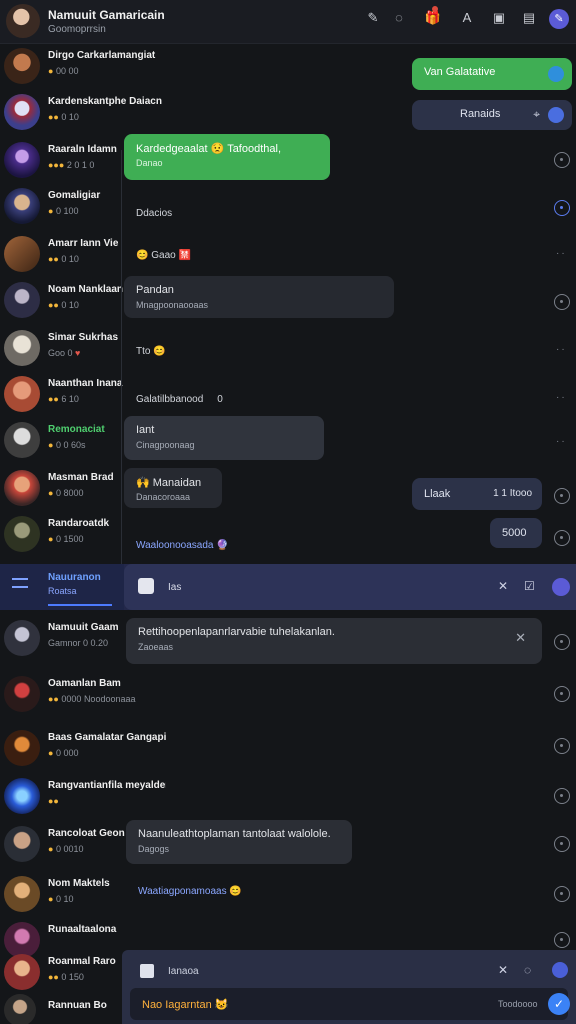  Describe the element at coordinates (559, 1004) in the screenshot. I see `send-button: ✓` at that location.